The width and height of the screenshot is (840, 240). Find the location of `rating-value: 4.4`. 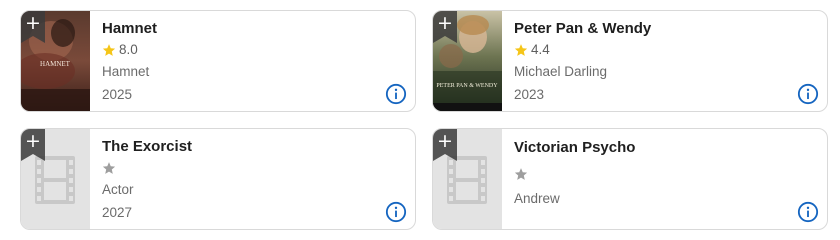

rating-value: 4.4 is located at coordinates (540, 49).